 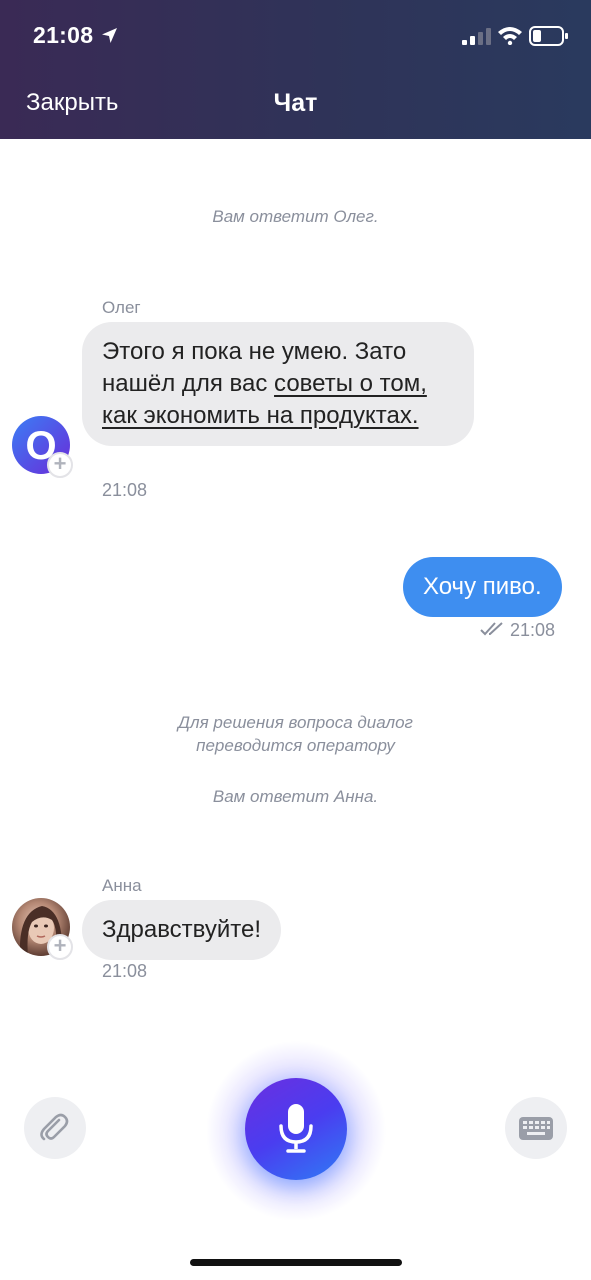 What do you see at coordinates (295, 216) in the screenshot?
I see `system-message: Вам ответит Олег.` at bounding box center [295, 216].